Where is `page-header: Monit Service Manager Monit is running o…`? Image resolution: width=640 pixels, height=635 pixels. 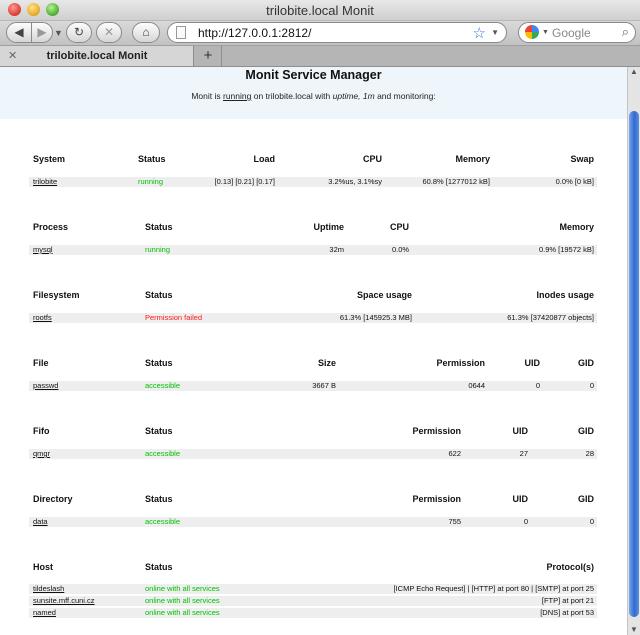
page-header: Monit Service Manager Monit is running o… is located at coordinates (313, 93).